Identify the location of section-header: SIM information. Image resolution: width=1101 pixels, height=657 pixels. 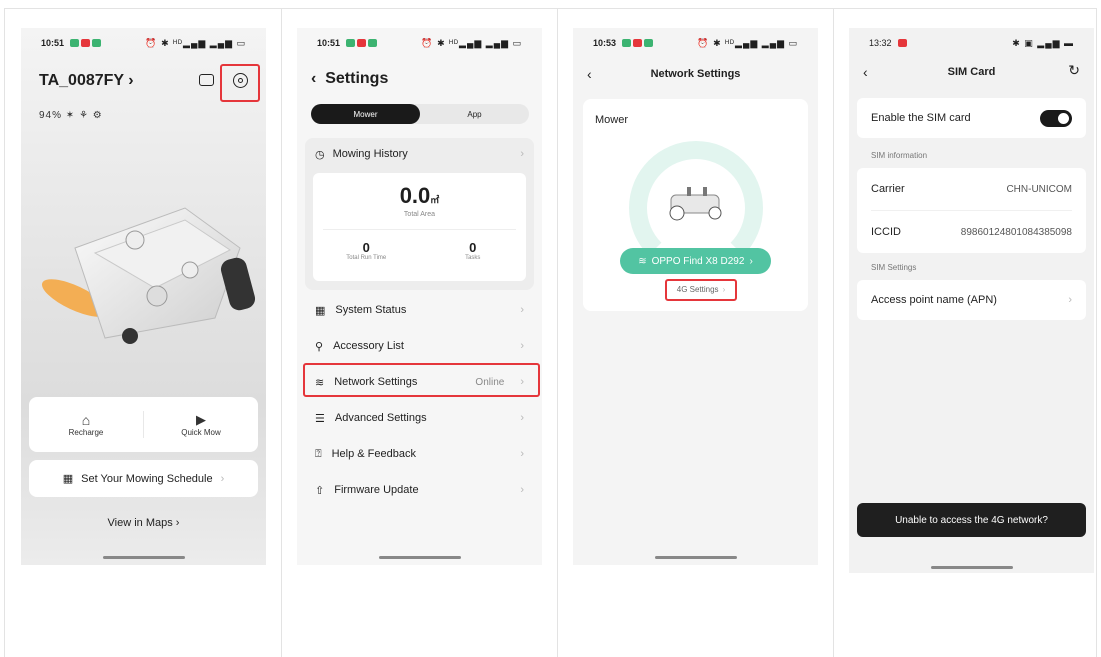
(899, 155).